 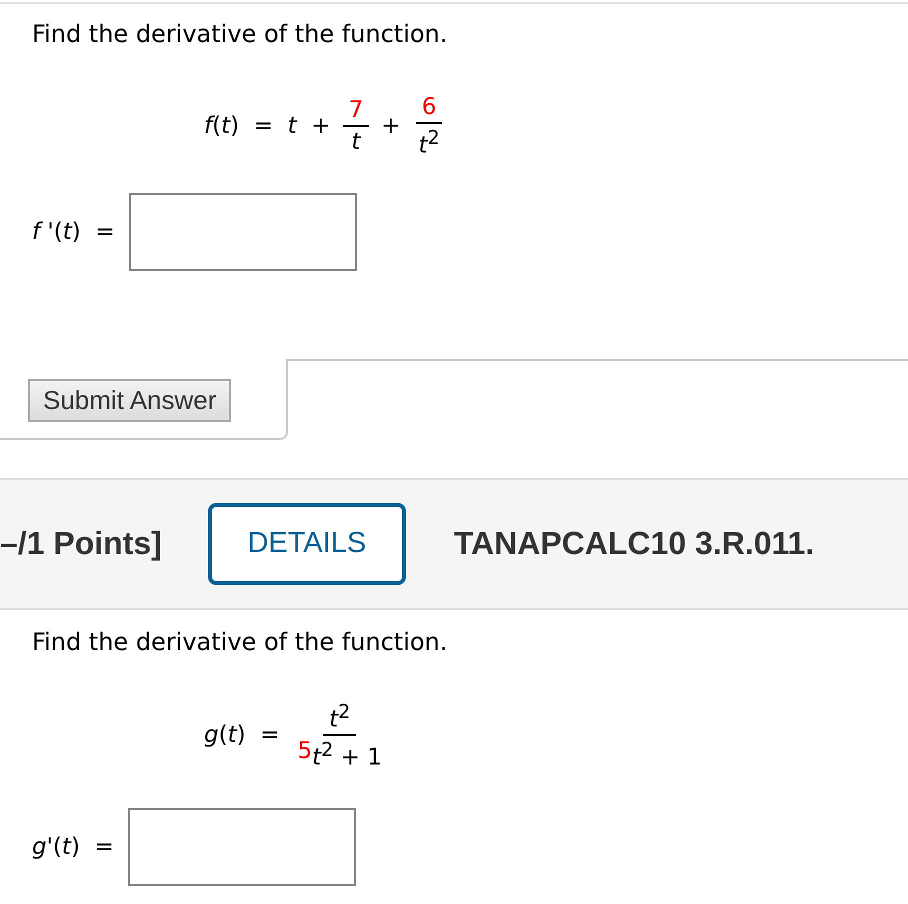 What do you see at coordinates (355, 142) in the screenshot?
I see `math-term: t` at bounding box center [355, 142].